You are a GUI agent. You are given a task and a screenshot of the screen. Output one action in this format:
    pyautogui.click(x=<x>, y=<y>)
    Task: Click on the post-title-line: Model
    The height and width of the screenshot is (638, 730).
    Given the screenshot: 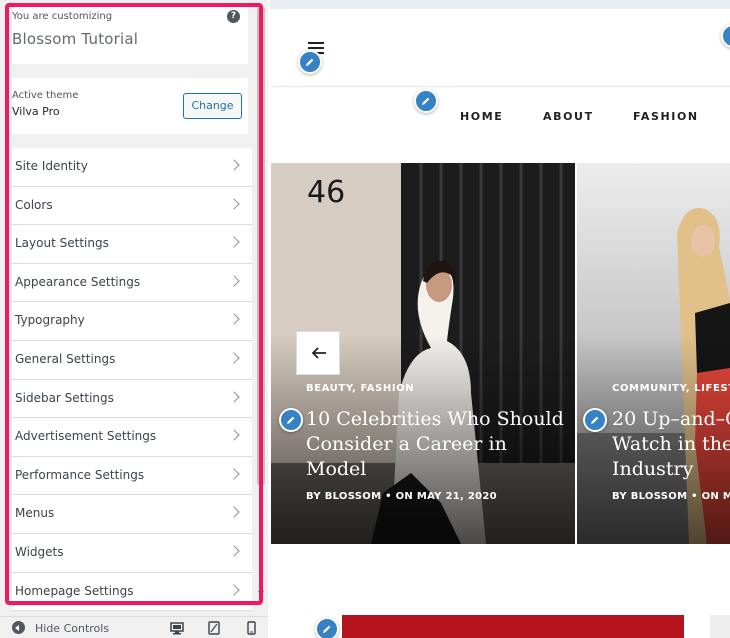 What is the action you would take?
    pyautogui.click(x=336, y=469)
    